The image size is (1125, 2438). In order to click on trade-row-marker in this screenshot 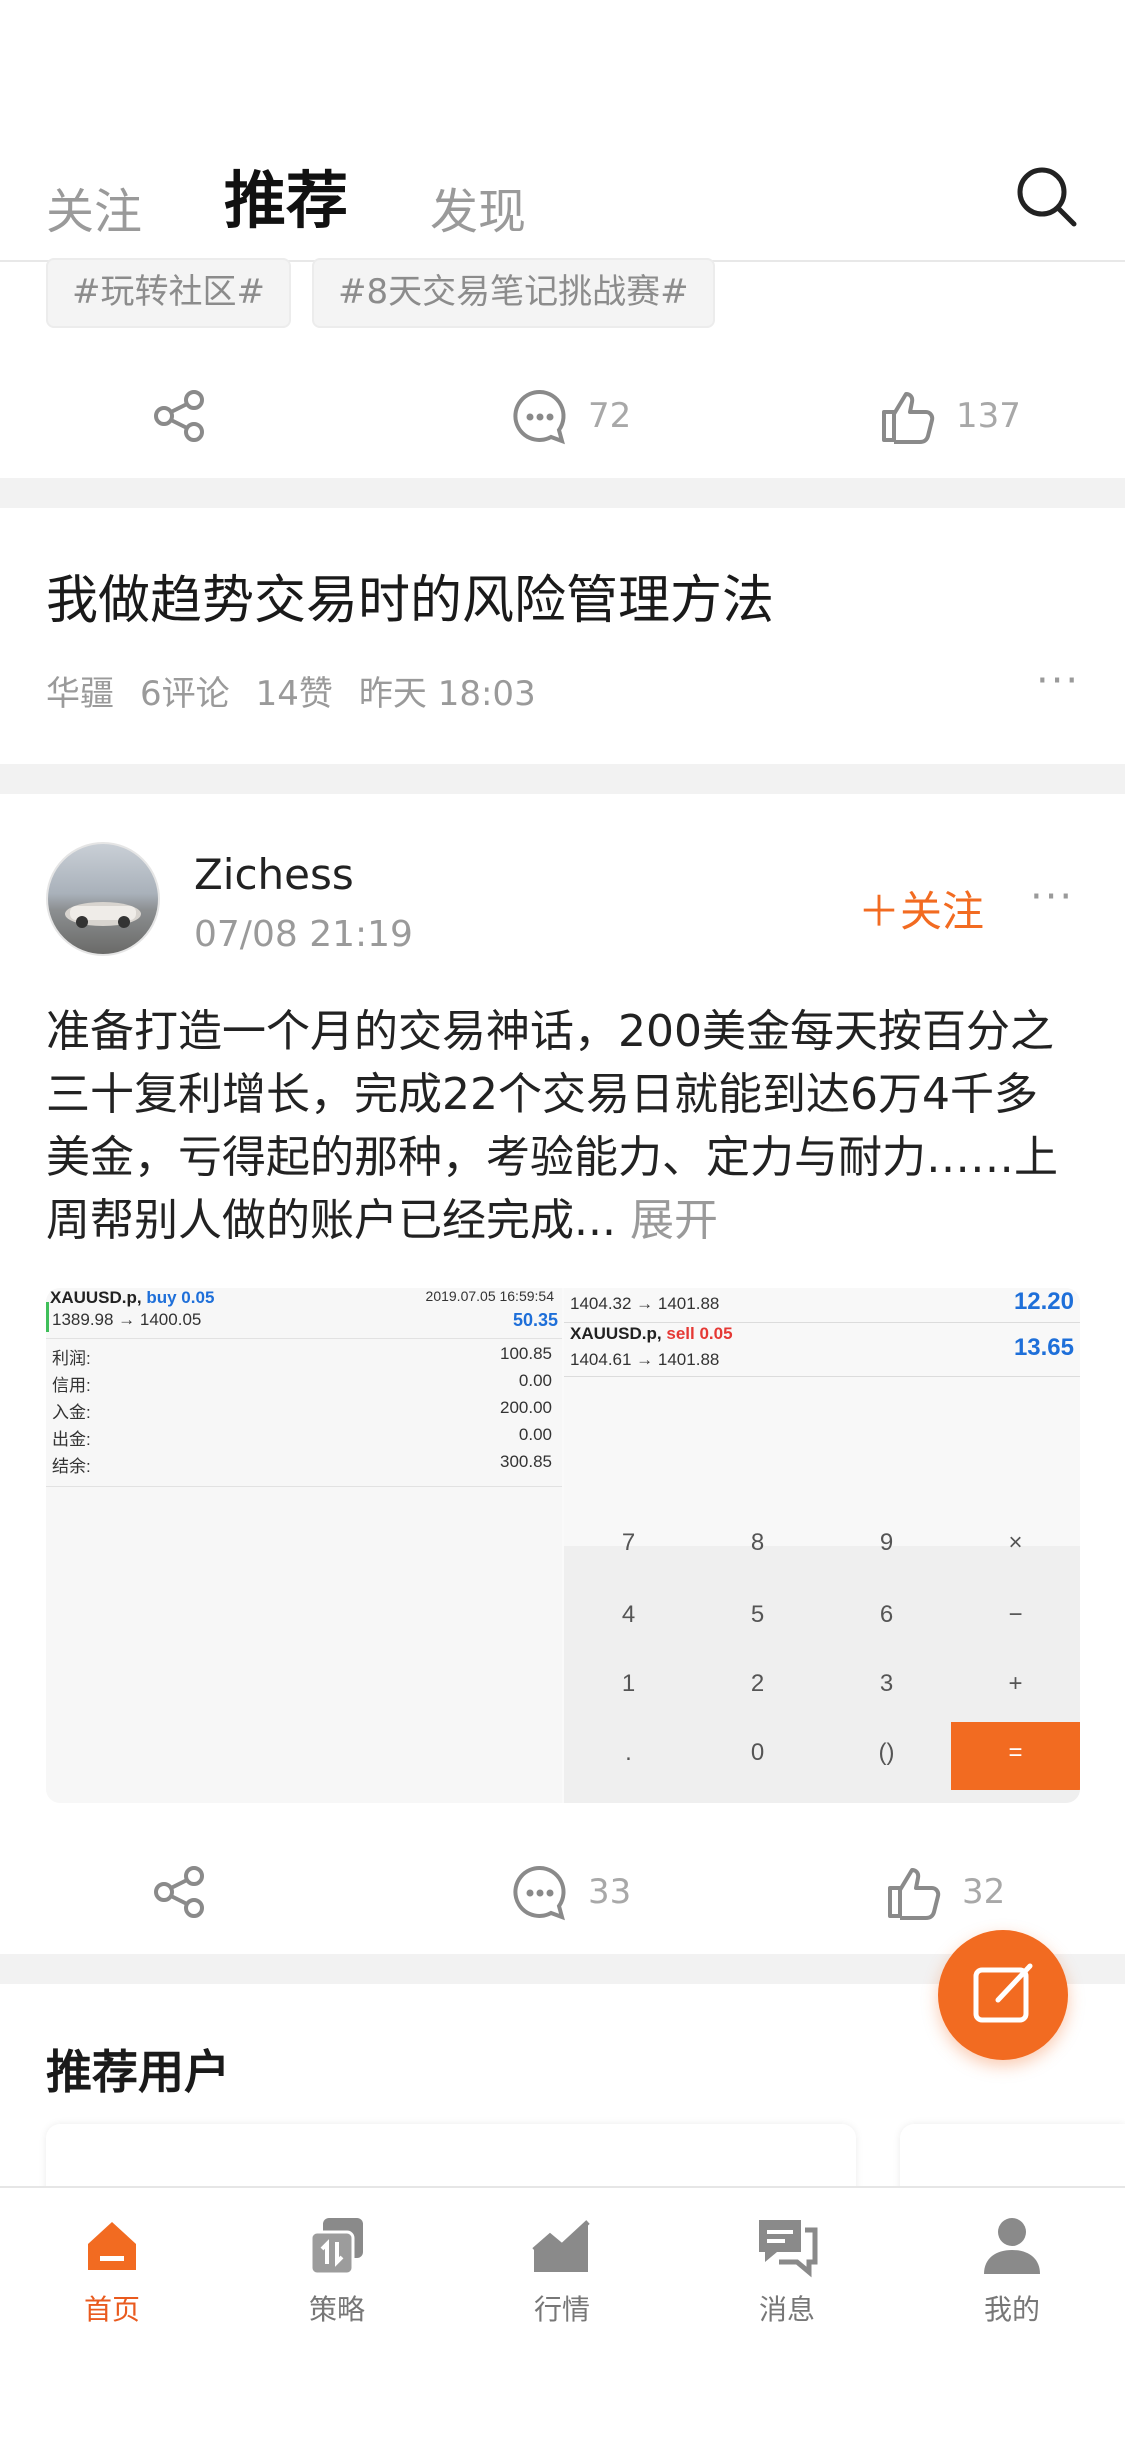, I will do `click(47, 1317)`.